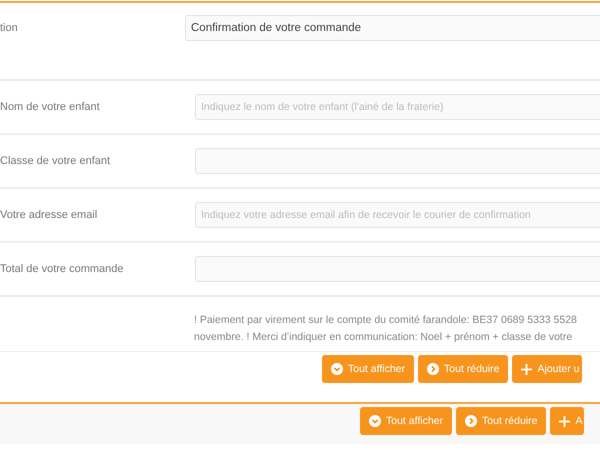 This screenshot has height=450, width=600. What do you see at coordinates (49, 215) in the screenshot?
I see `field-label: Votre adresse email` at bounding box center [49, 215].